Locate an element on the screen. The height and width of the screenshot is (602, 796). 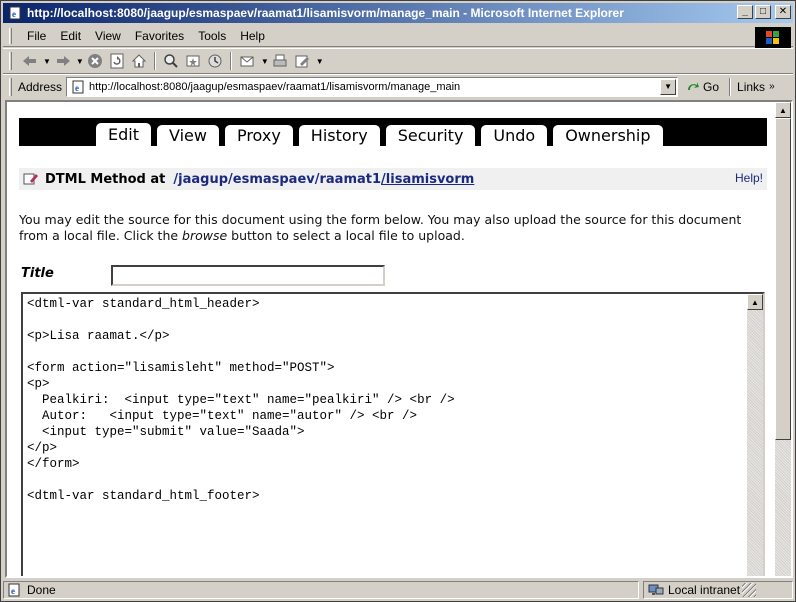
favorites-icon is located at coordinates (193, 61).